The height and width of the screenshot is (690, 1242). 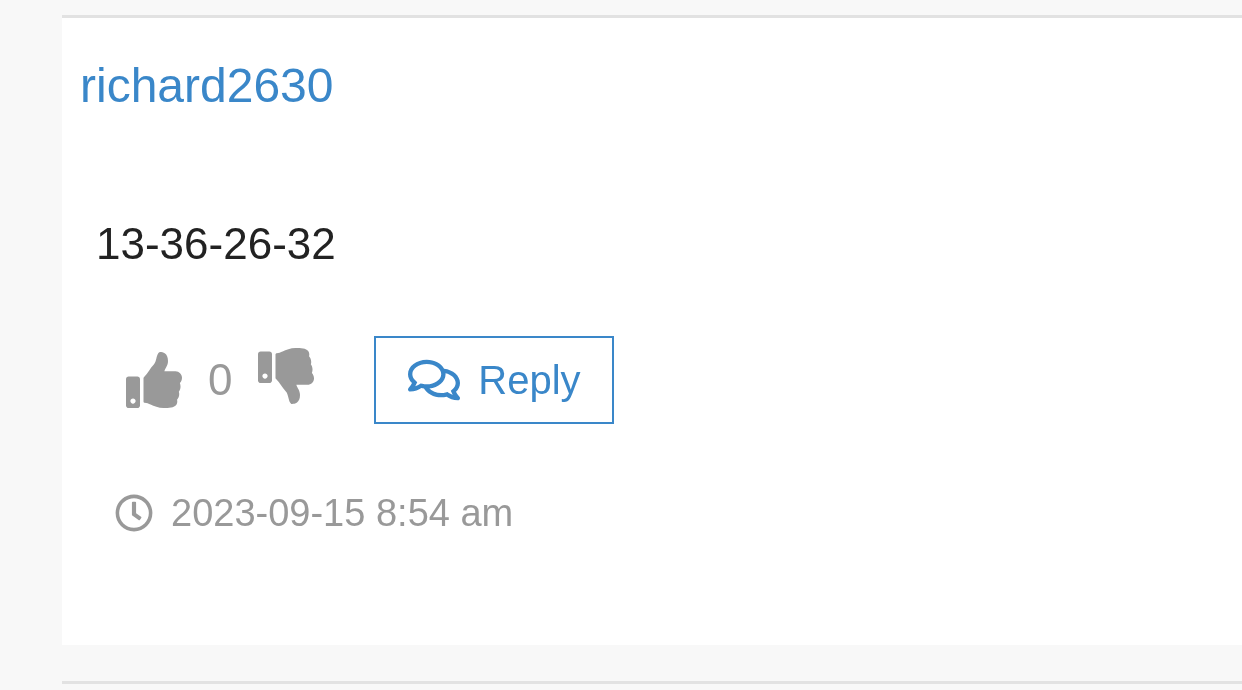 What do you see at coordinates (342, 513) in the screenshot?
I see `timestamp: 2023-09-15 8:54 am` at bounding box center [342, 513].